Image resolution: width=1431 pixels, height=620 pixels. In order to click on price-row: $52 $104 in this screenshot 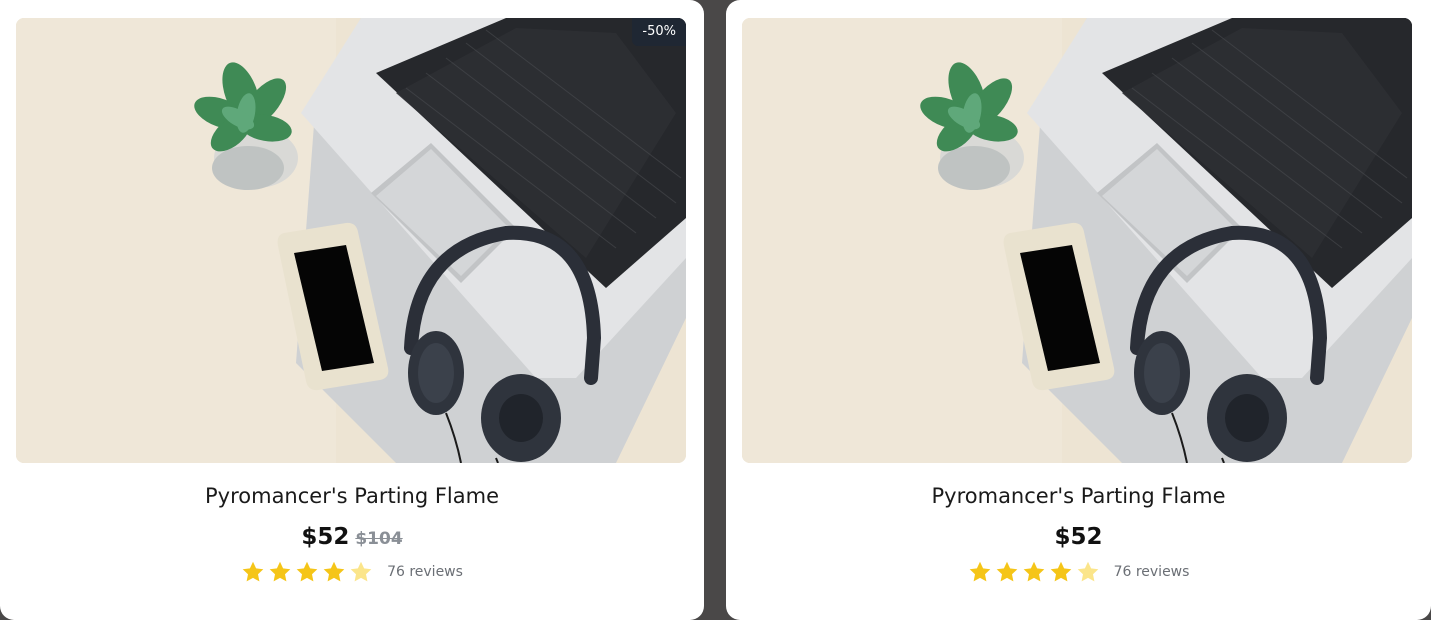, I will do `click(352, 538)`.